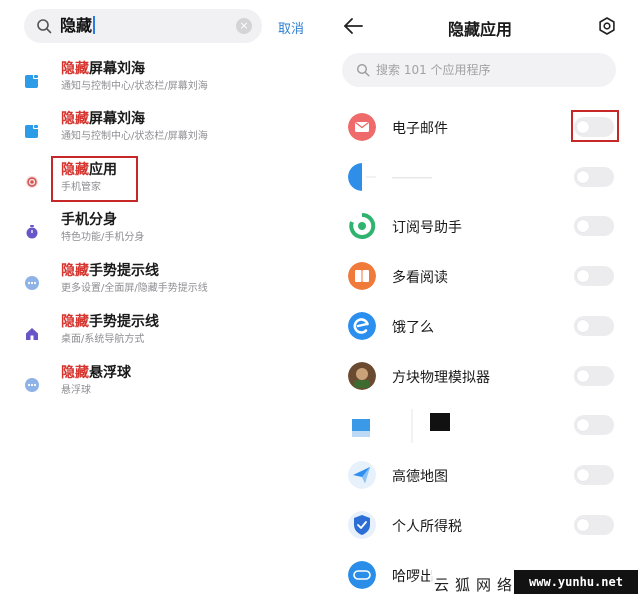  Describe the element at coordinates (362, 376) in the screenshot. I see `game-avatar-icon` at that location.